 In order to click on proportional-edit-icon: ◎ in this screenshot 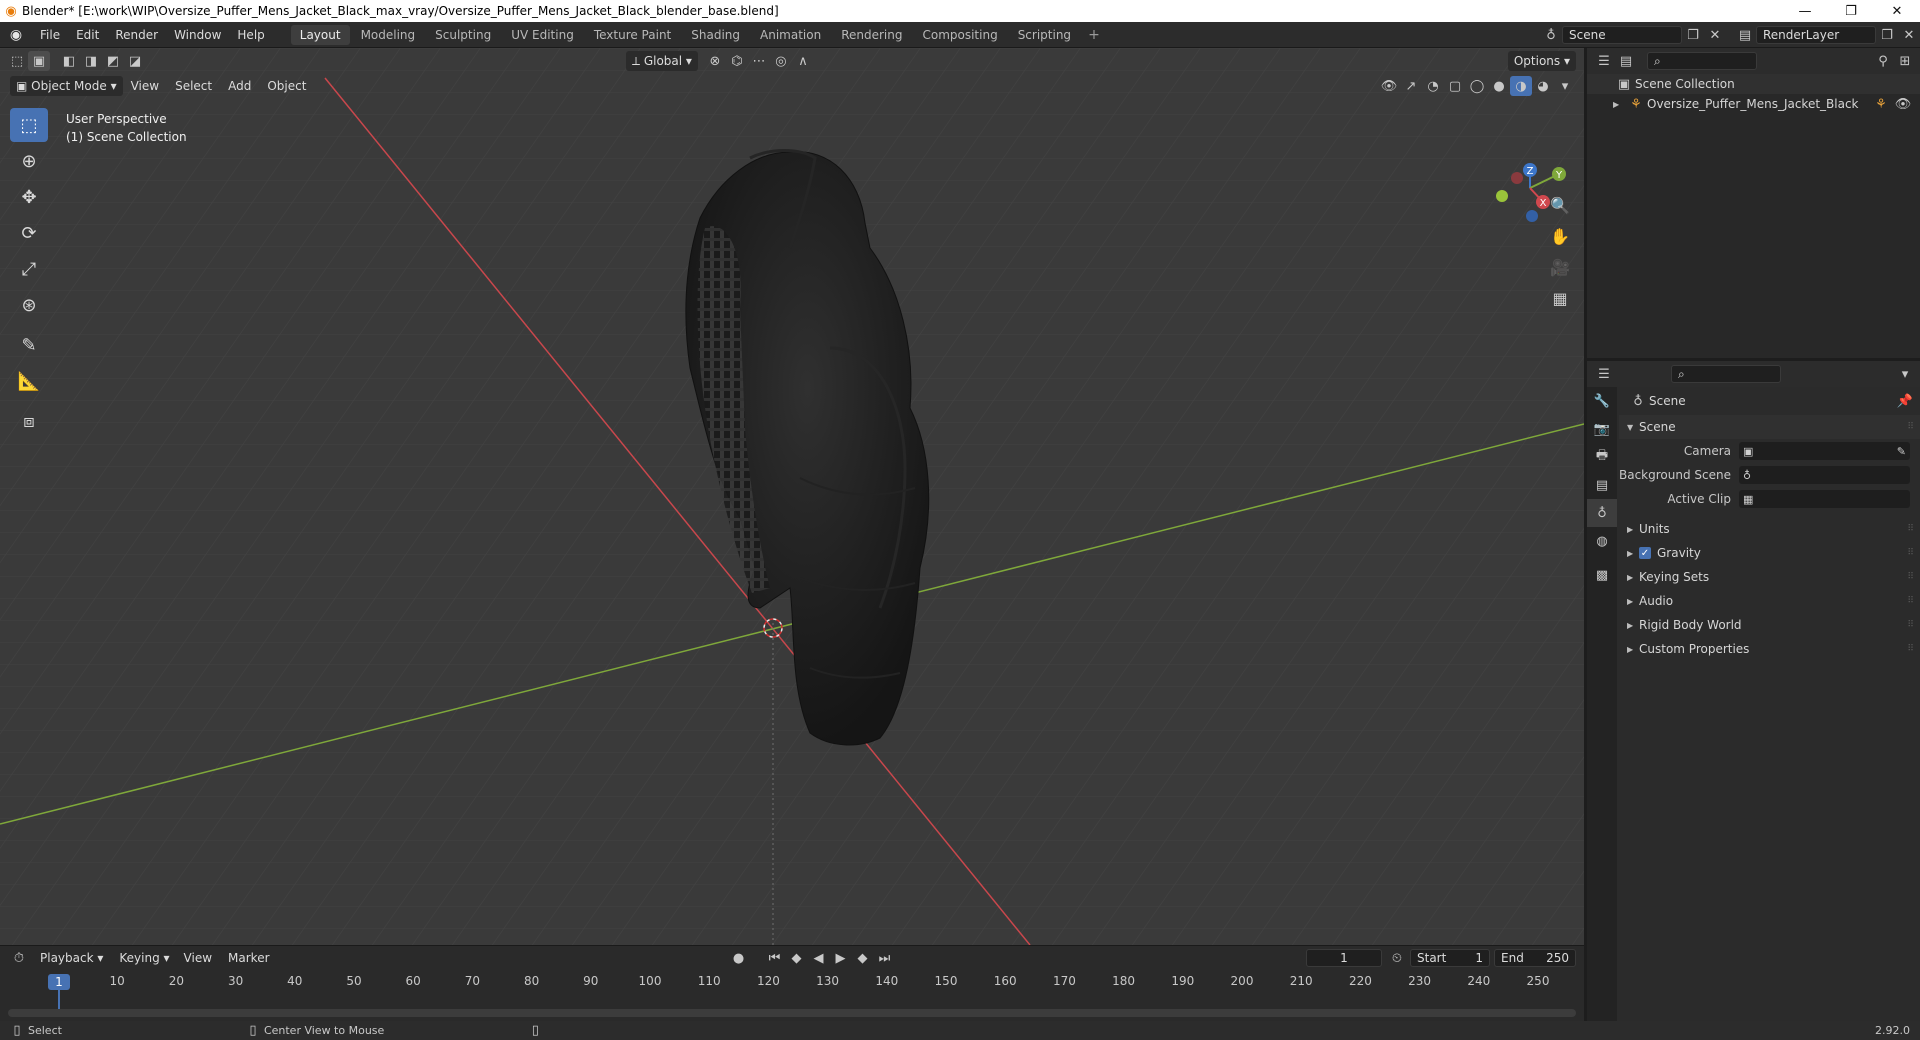, I will do `click(781, 61)`.